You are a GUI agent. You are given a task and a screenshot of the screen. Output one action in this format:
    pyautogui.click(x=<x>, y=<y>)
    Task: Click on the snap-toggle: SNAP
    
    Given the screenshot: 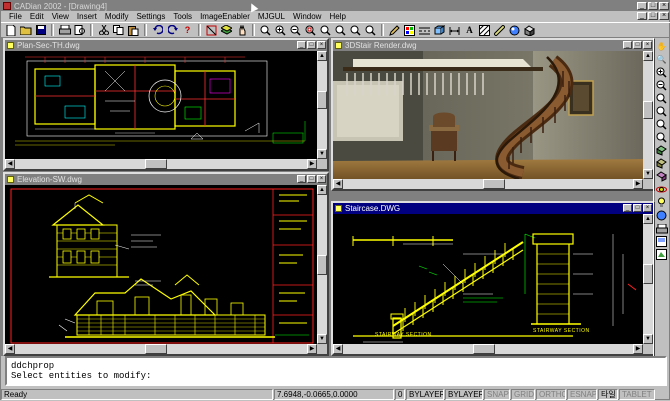 What is the action you would take?
    pyautogui.click(x=497, y=394)
    